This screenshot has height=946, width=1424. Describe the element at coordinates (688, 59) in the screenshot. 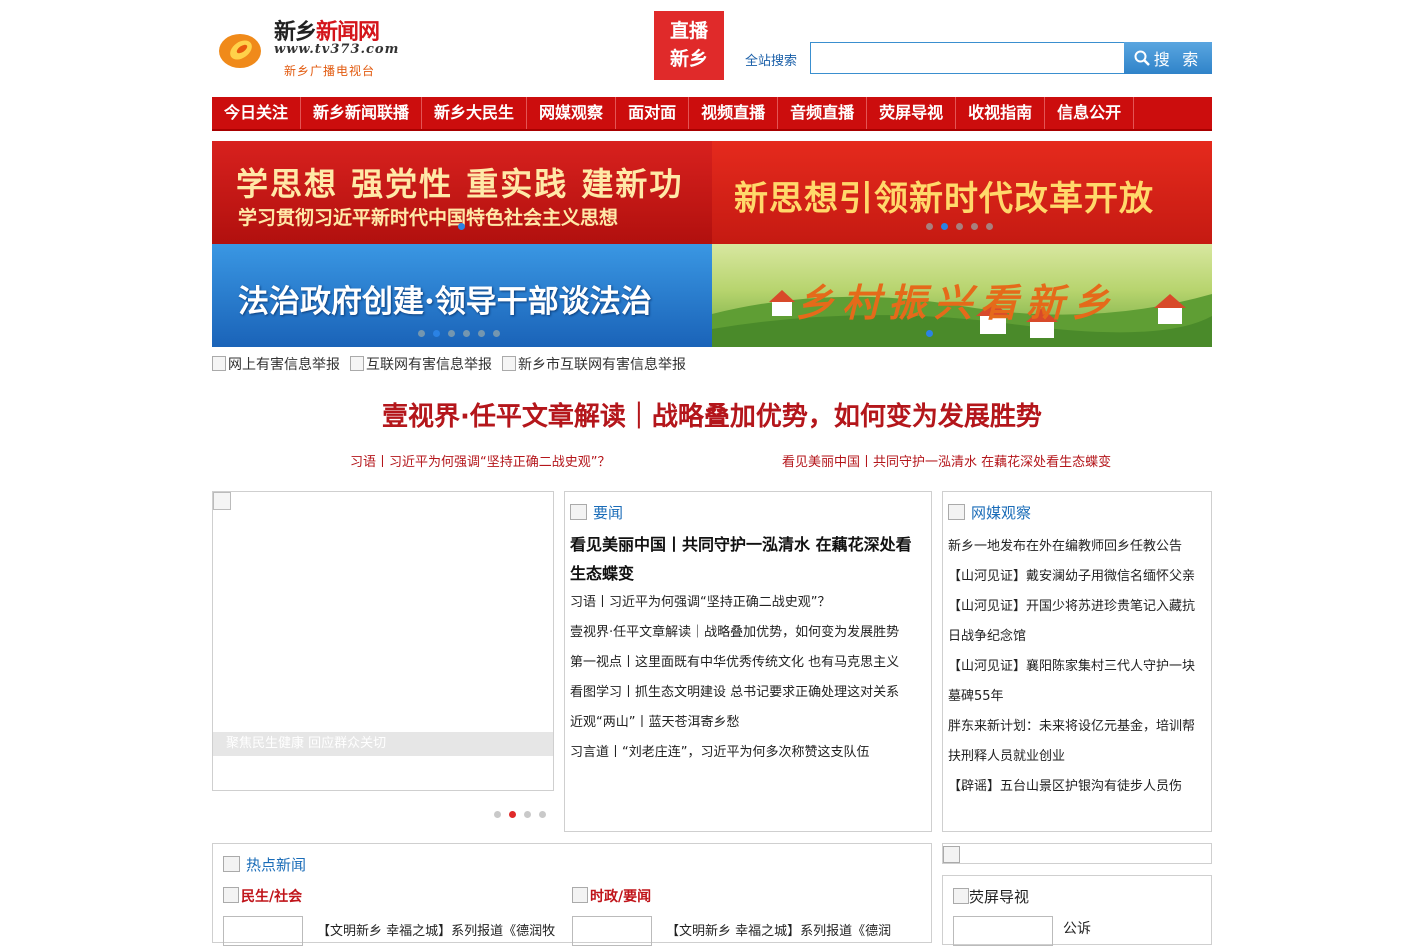

I see `live-line2: 新乡` at that location.